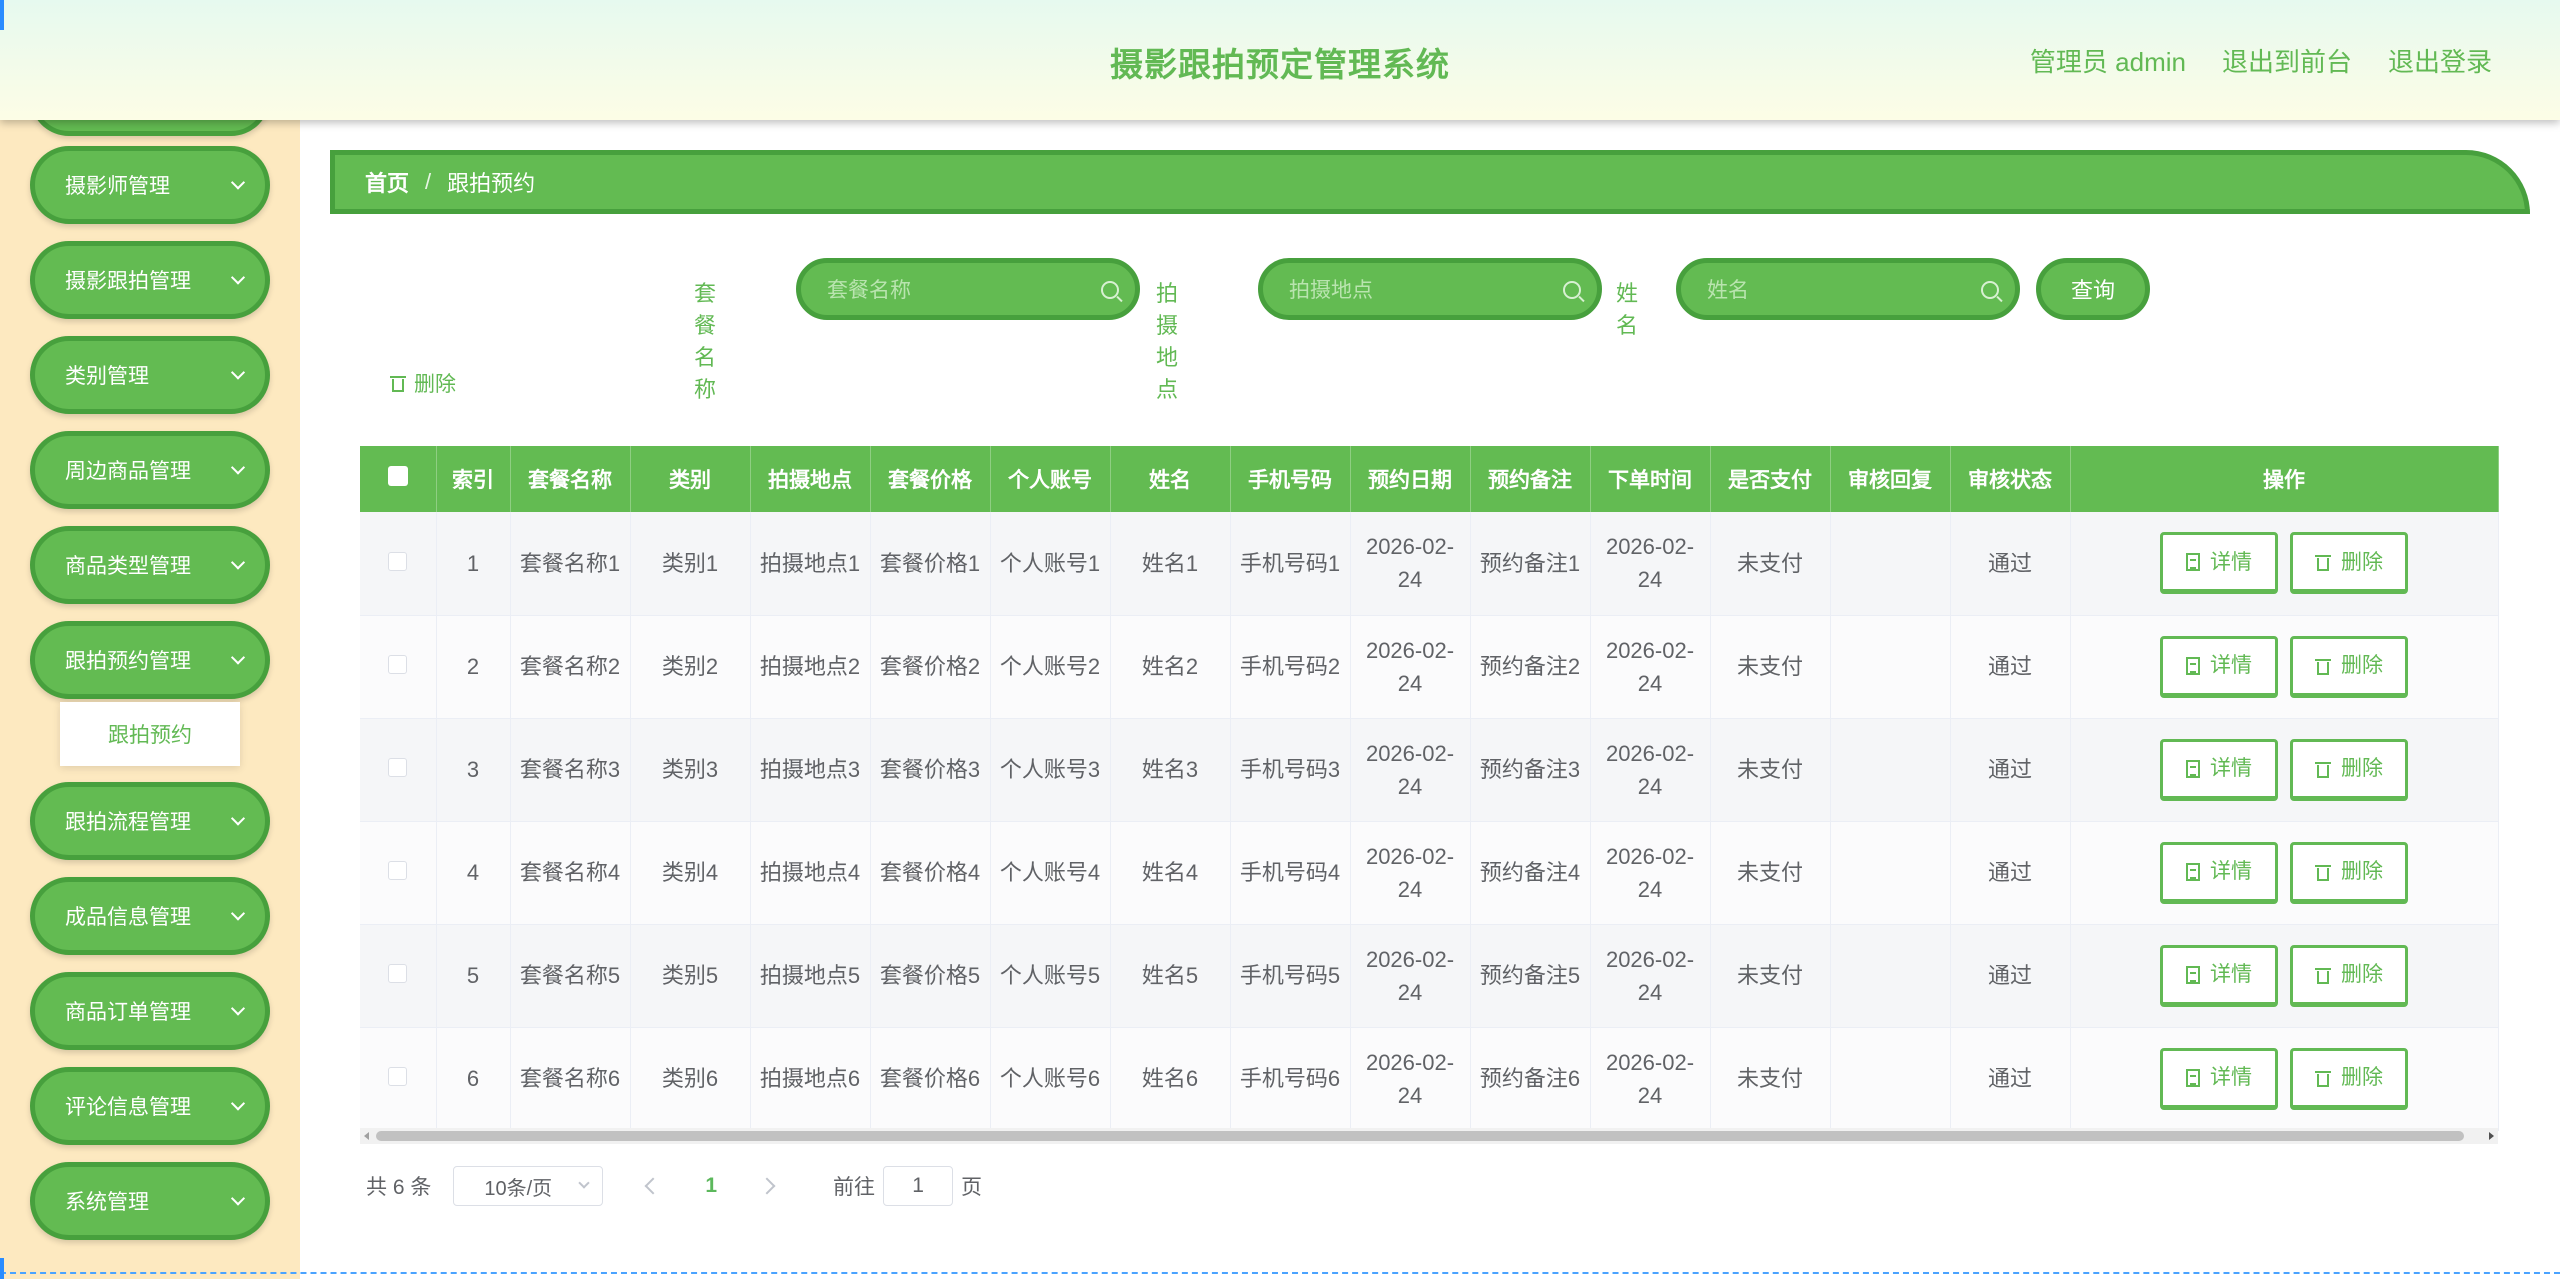 This screenshot has width=2560, height=1279. Describe the element at coordinates (2108, 60) in the screenshot. I see `admin-user-label: 管理员 admin` at that location.